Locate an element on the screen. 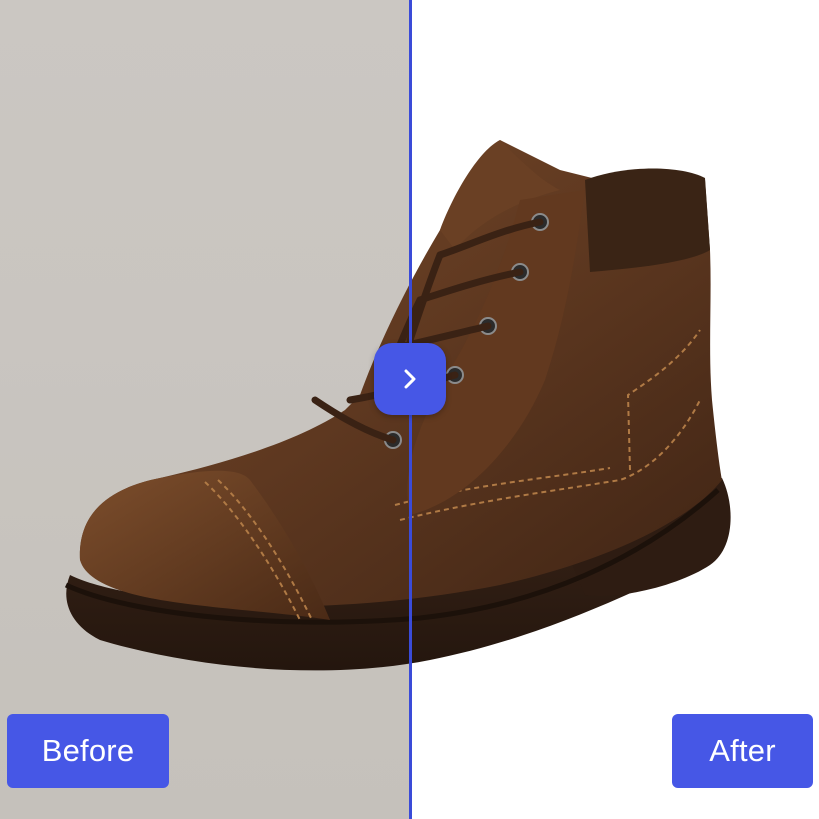 The height and width of the screenshot is (819, 819). chevron-right-icon is located at coordinates (410, 379).